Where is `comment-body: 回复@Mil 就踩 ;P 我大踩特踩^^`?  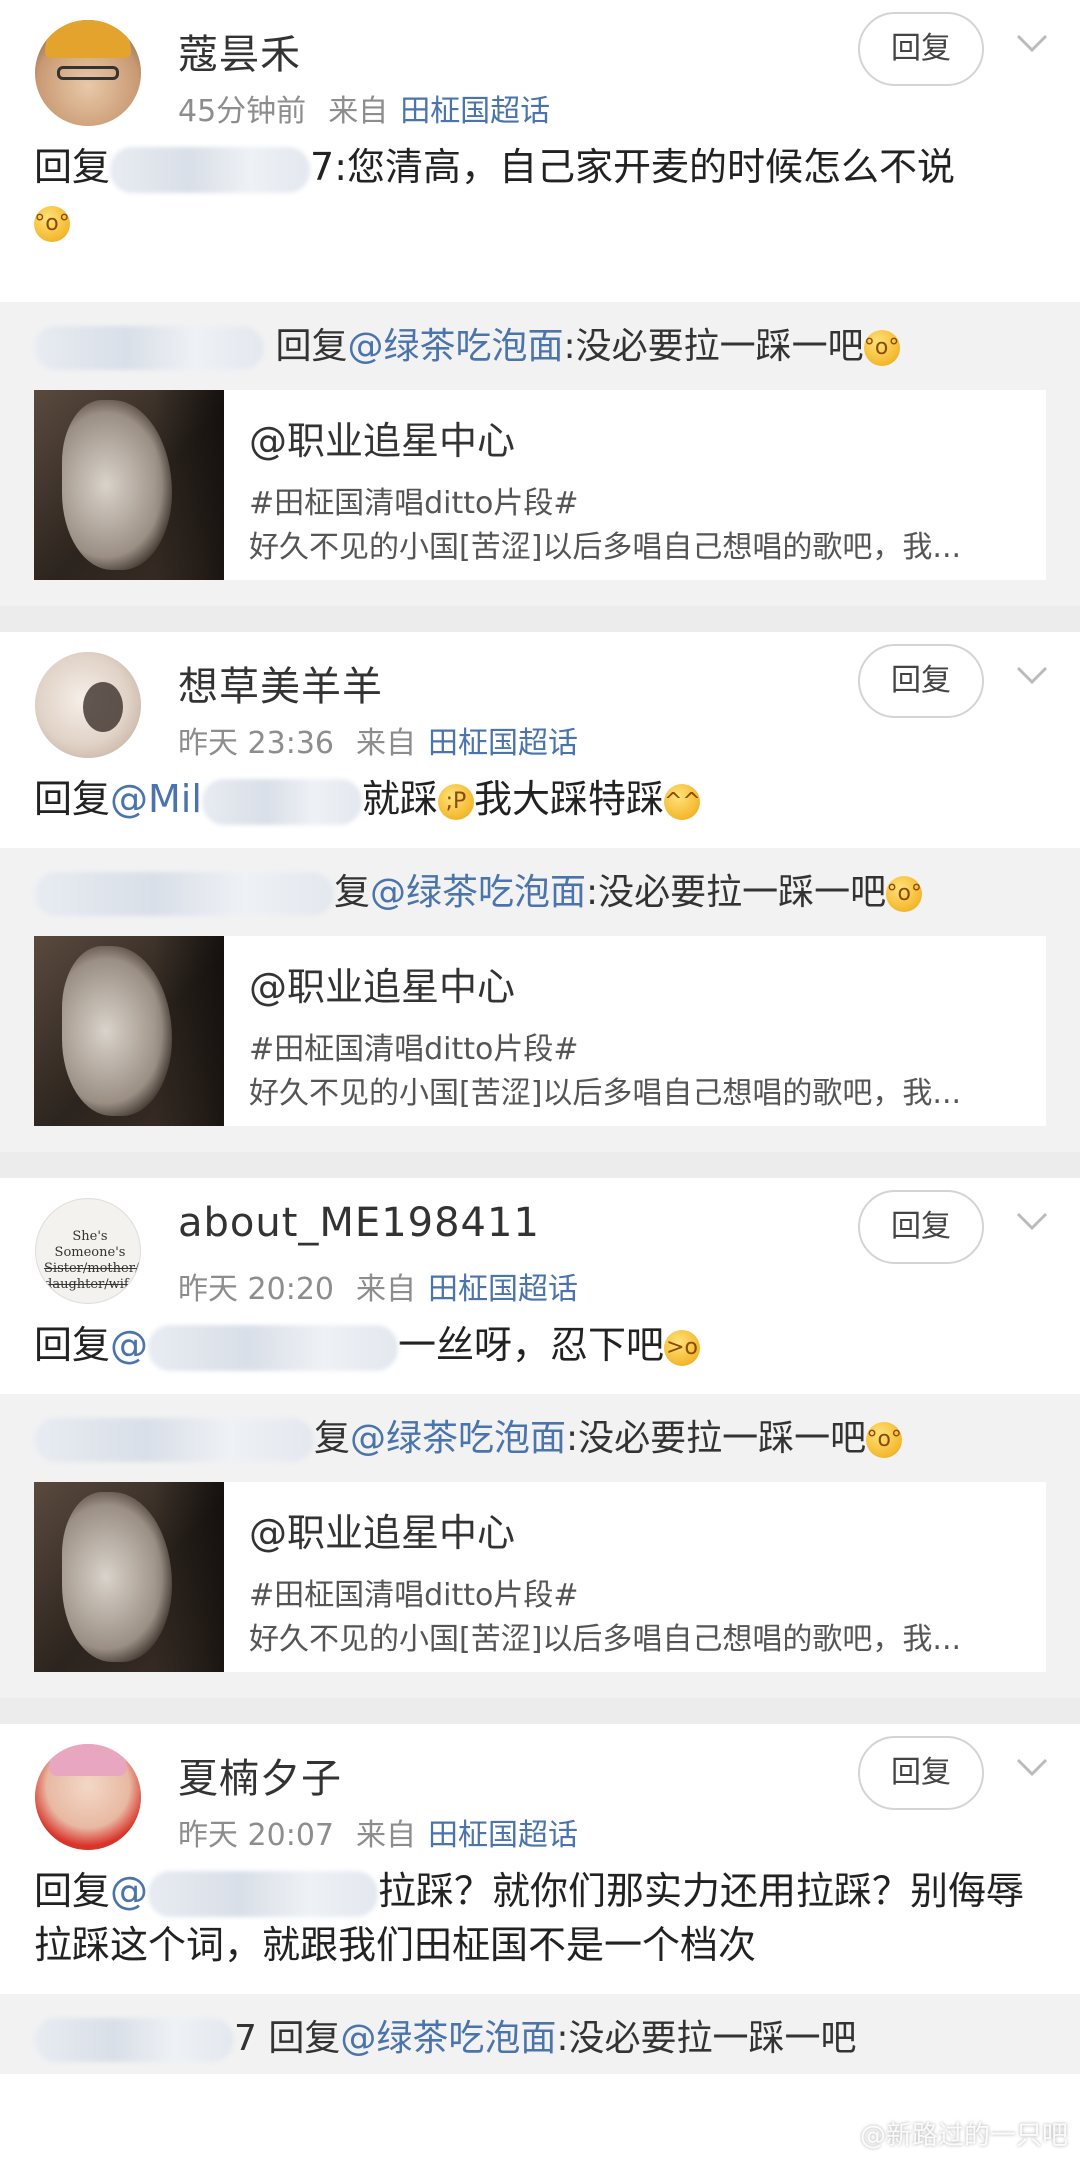
comment-body: 回复@Mil 就踩 ;P 我大踩特踩^^ is located at coordinates (540, 799).